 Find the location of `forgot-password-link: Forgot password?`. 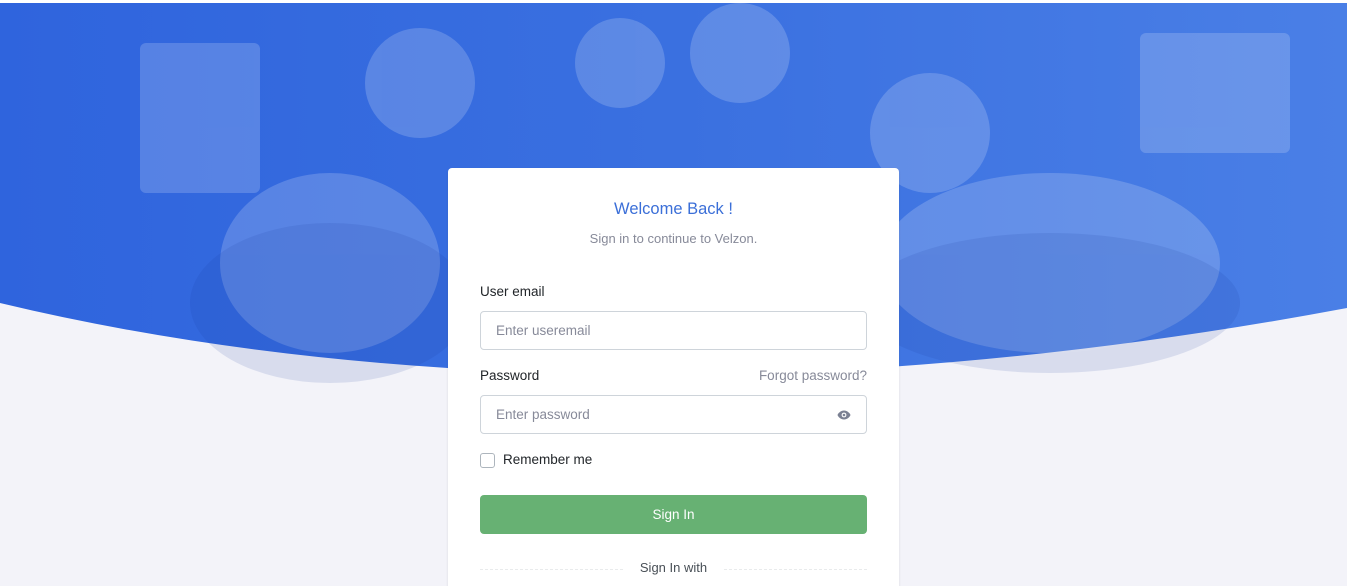

forgot-password-link: Forgot password? is located at coordinates (813, 375).